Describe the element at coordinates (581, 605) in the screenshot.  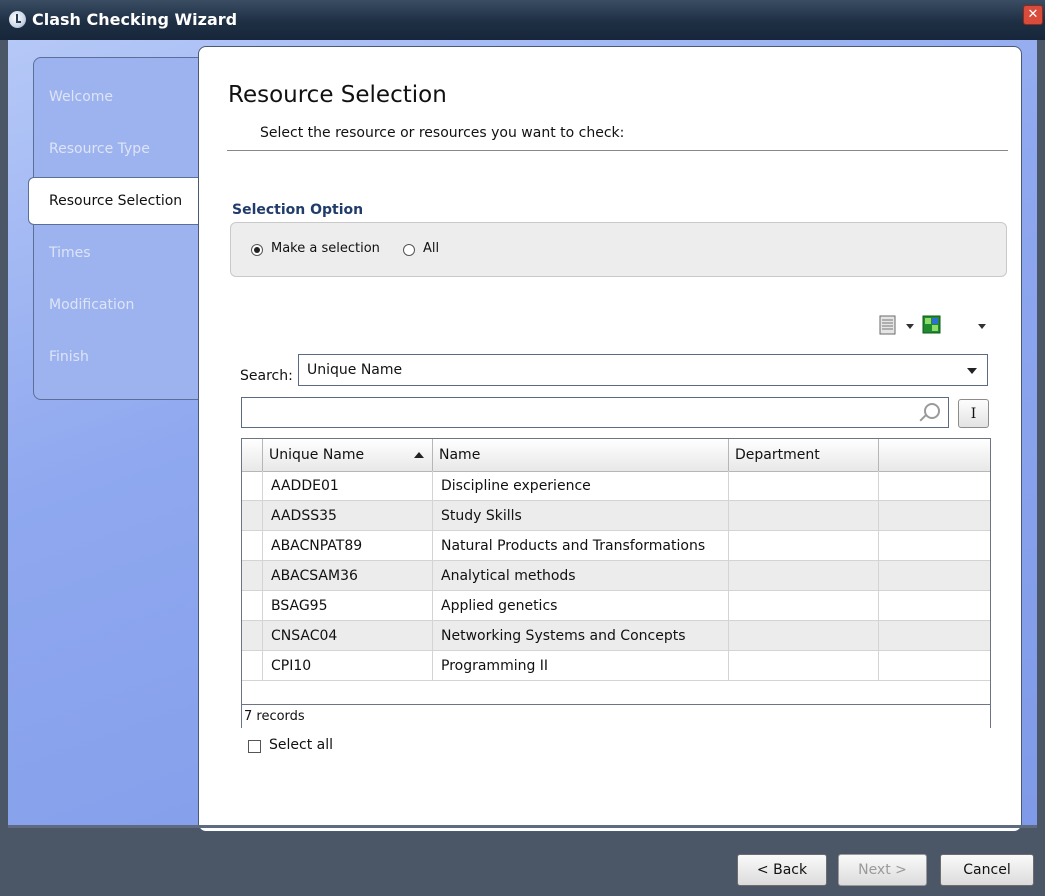
I see `cell-name: Applied genetics` at that location.